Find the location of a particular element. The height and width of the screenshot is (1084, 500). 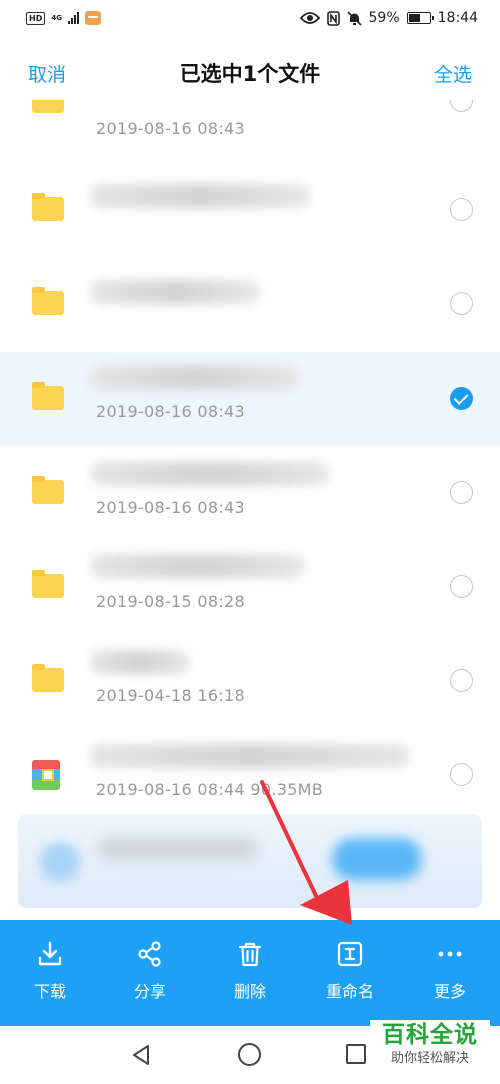

watermark-title: 百科全说 is located at coordinates (430, 1035).